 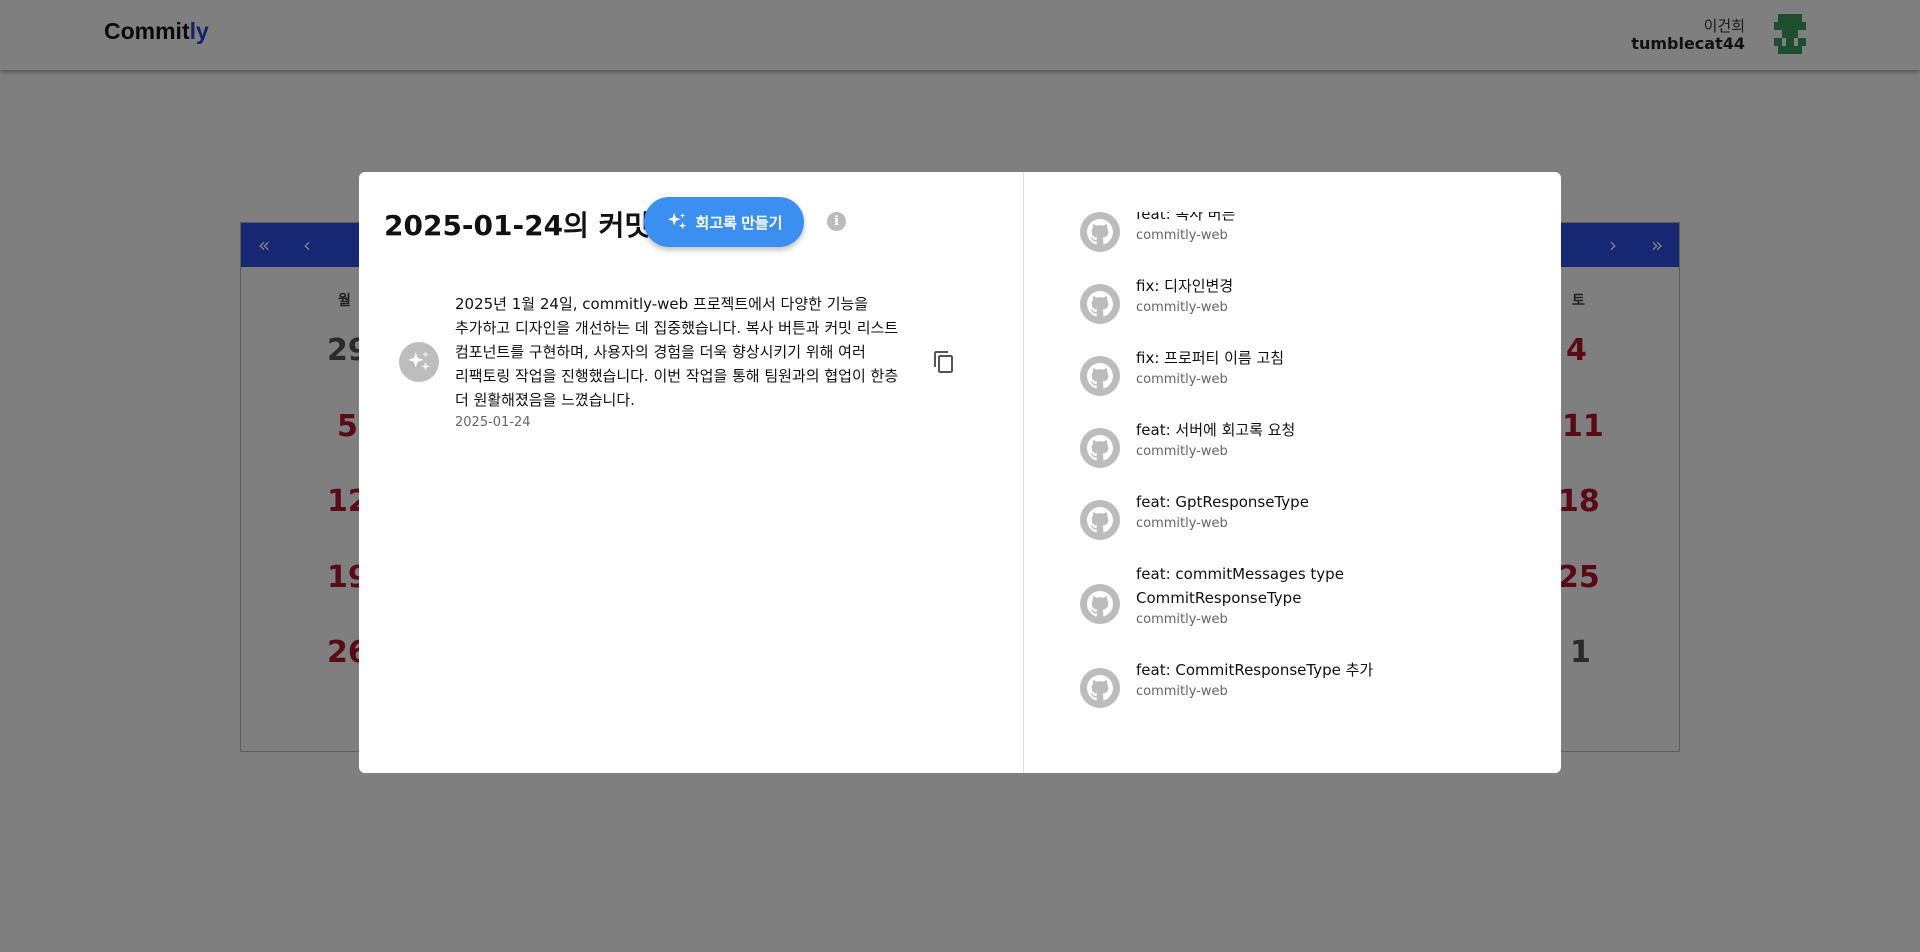 What do you see at coordinates (836, 221) in the screenshot?
I see `info-icon: i` at bounding box center [836, 221].